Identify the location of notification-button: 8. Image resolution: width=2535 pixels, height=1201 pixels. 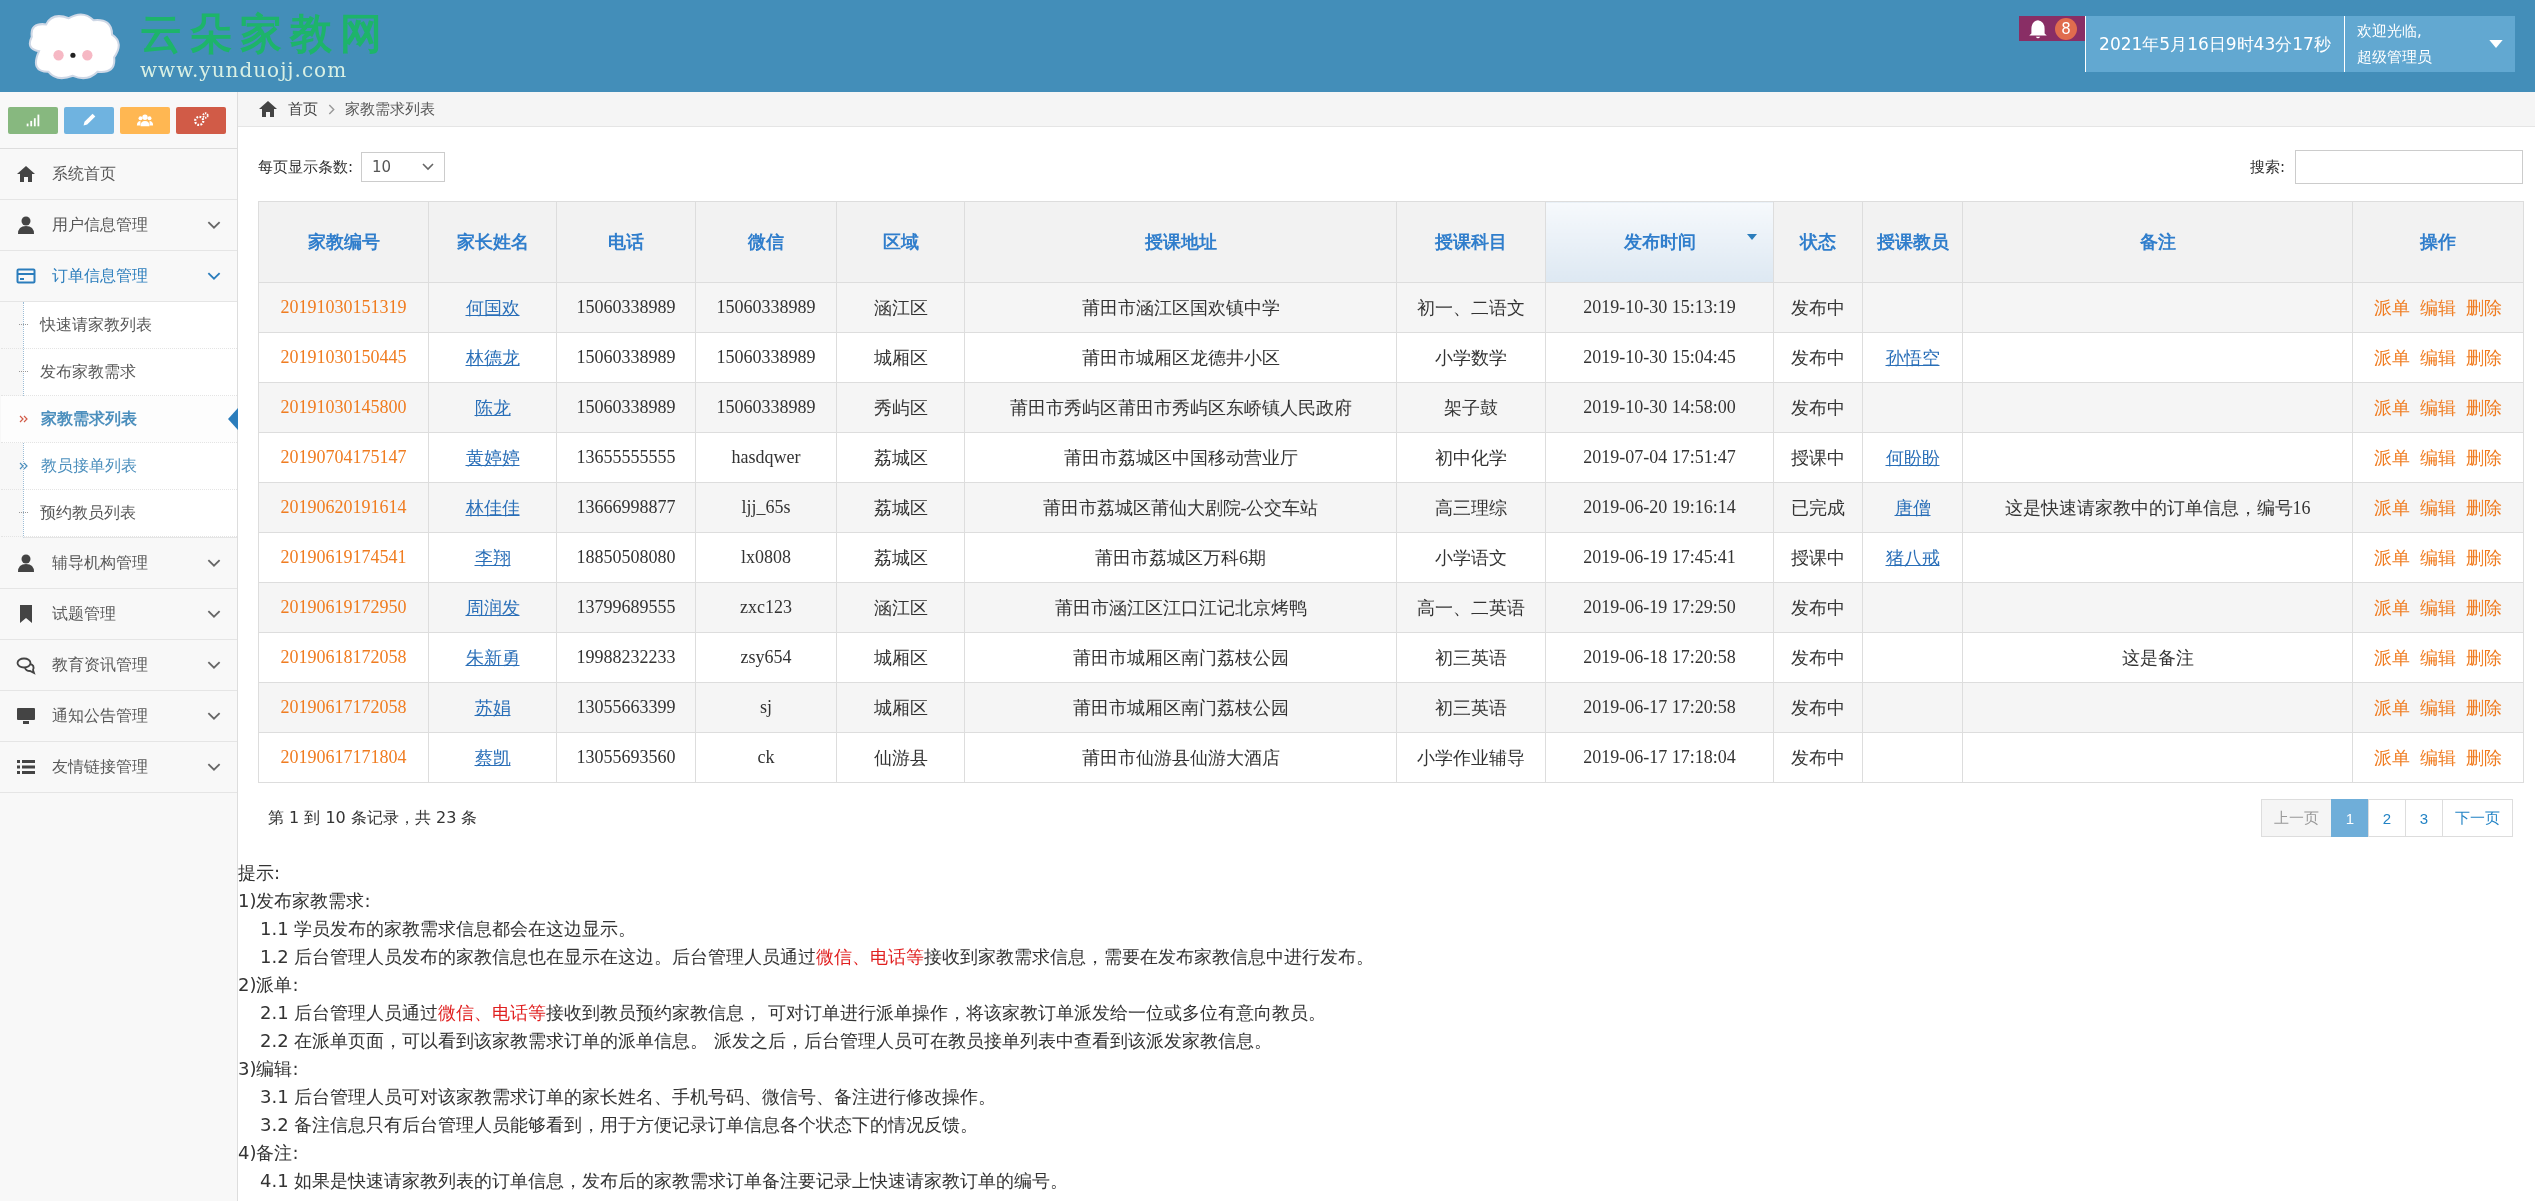
(2052, 28).